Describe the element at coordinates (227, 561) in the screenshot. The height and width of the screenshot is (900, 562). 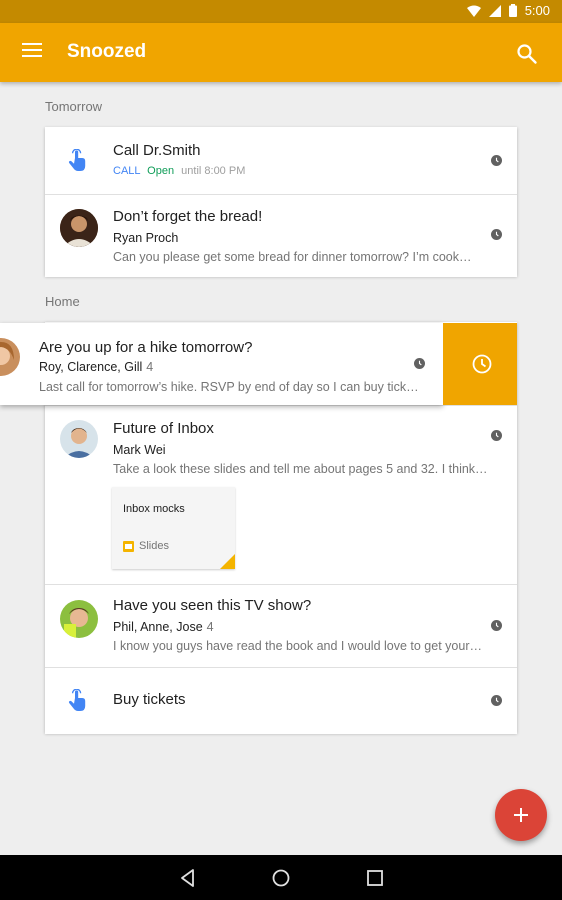
I see `attachment-corner-icon` at that location.